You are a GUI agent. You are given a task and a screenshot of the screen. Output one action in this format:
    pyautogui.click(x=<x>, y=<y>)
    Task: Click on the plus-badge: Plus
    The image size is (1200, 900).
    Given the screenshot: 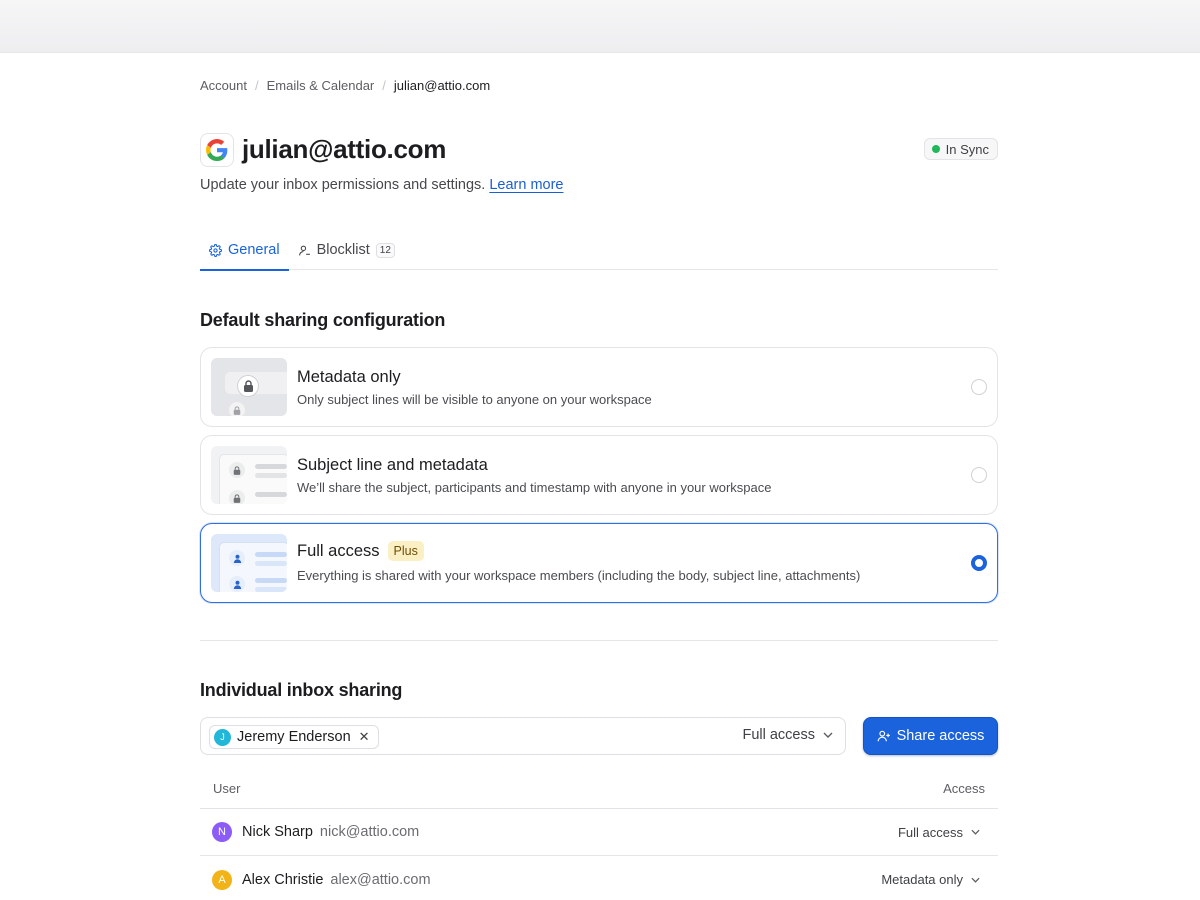 What is the action you would take?
    pyautogui.click(x=405, y=551)
    